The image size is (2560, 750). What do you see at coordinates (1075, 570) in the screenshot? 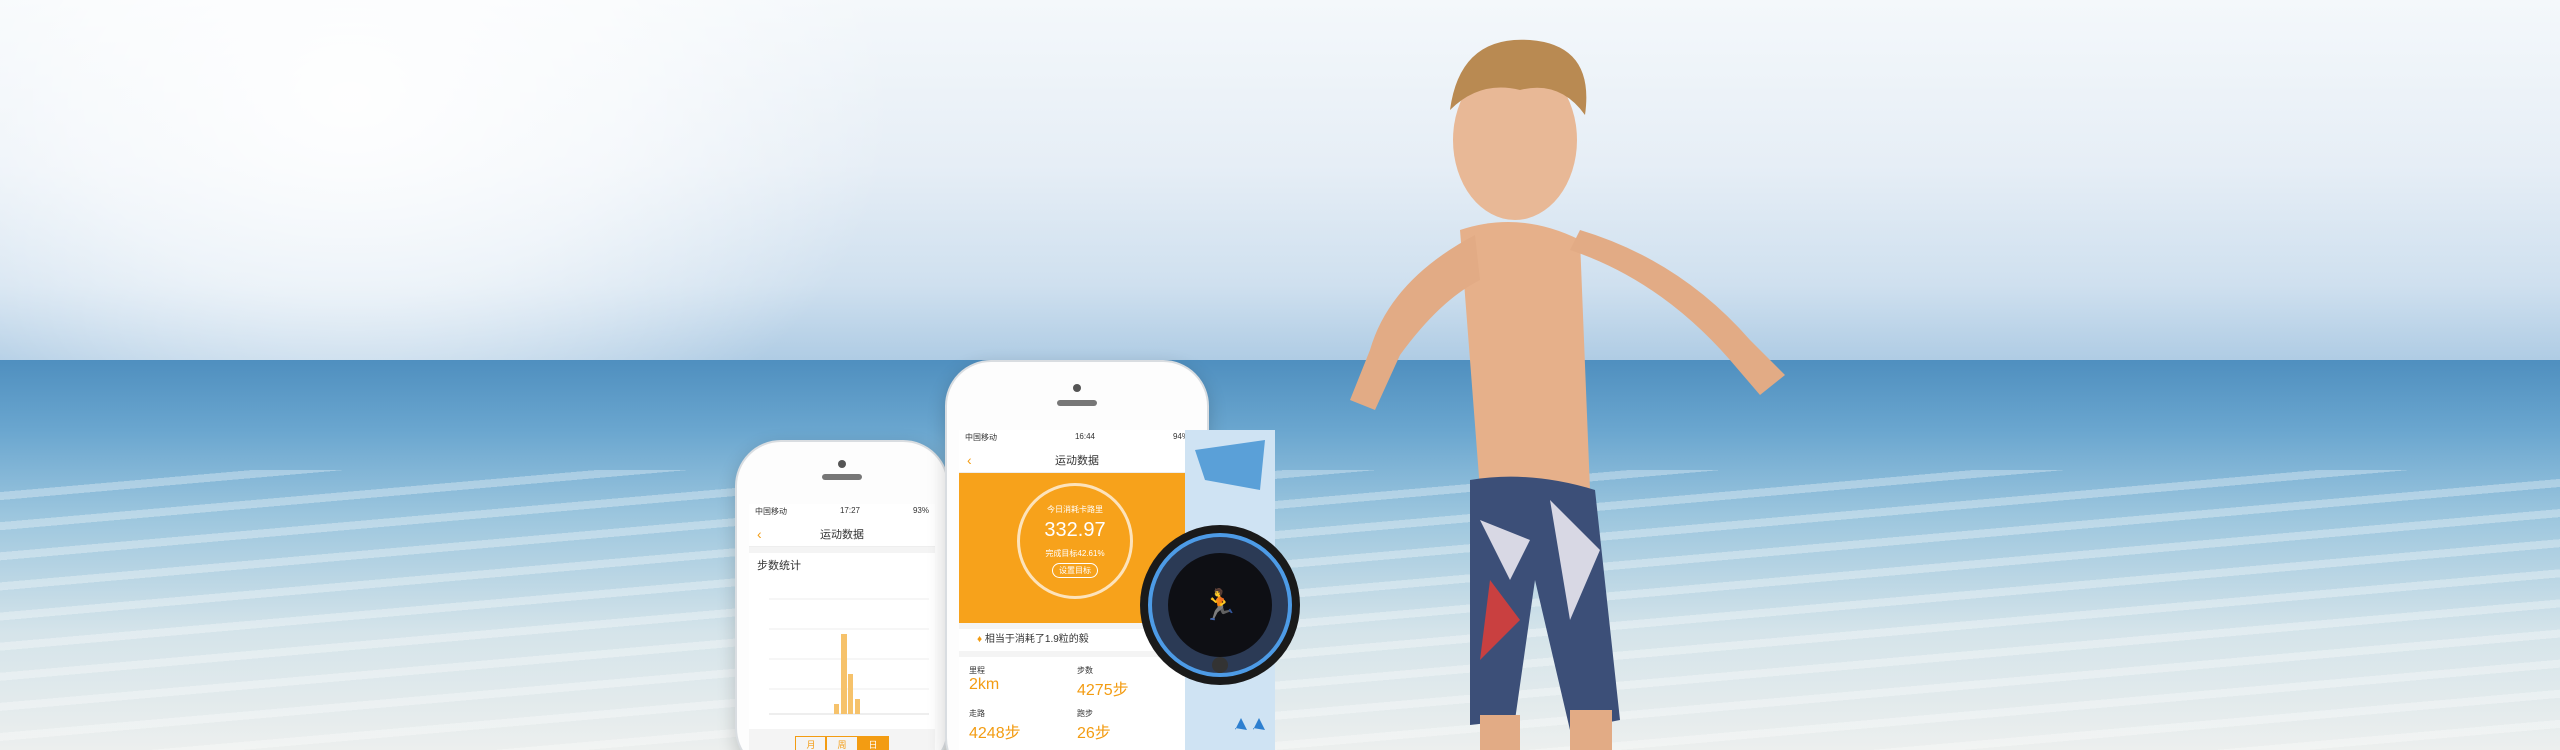
I see `set-goal-button: 设置目标` at bounding box center [1075, 570].